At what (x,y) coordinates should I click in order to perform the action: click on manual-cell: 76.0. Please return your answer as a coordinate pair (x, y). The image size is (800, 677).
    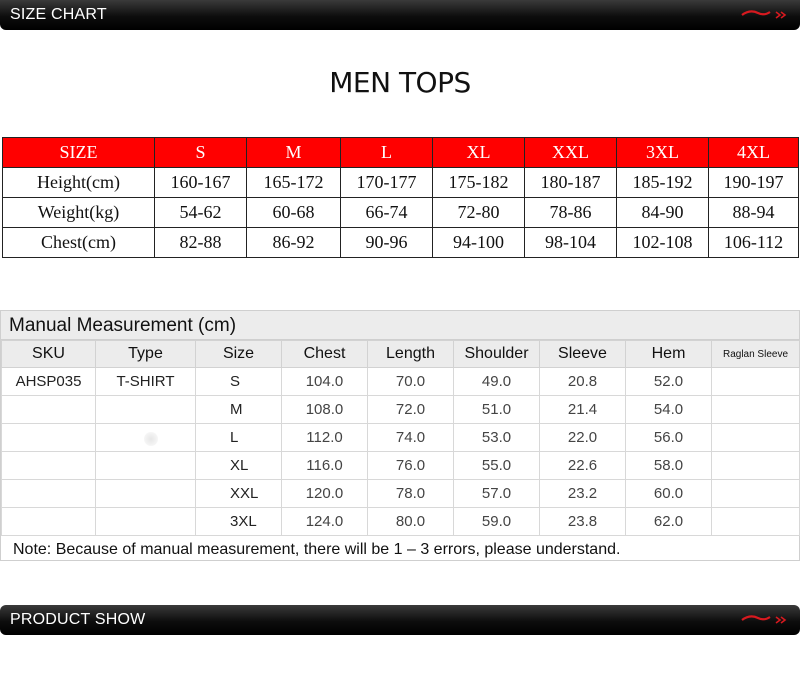
    Looking at the image, I should click on (410, 465).